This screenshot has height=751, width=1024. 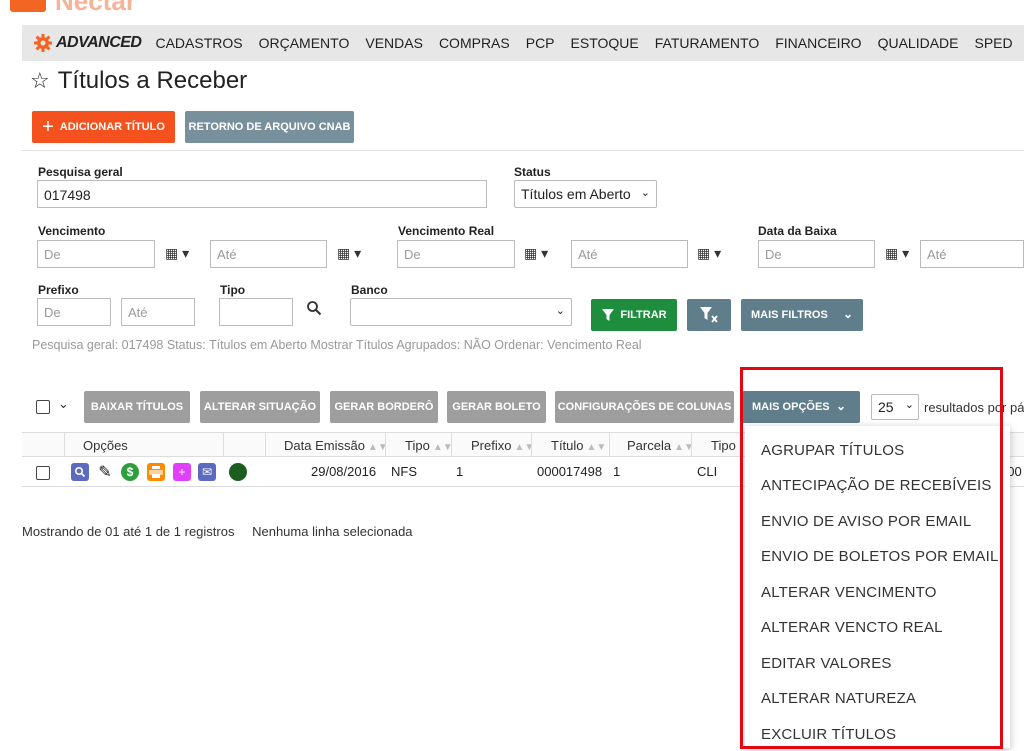 I want to click on prefix-to-input: Até, so click(x=158, y=312).